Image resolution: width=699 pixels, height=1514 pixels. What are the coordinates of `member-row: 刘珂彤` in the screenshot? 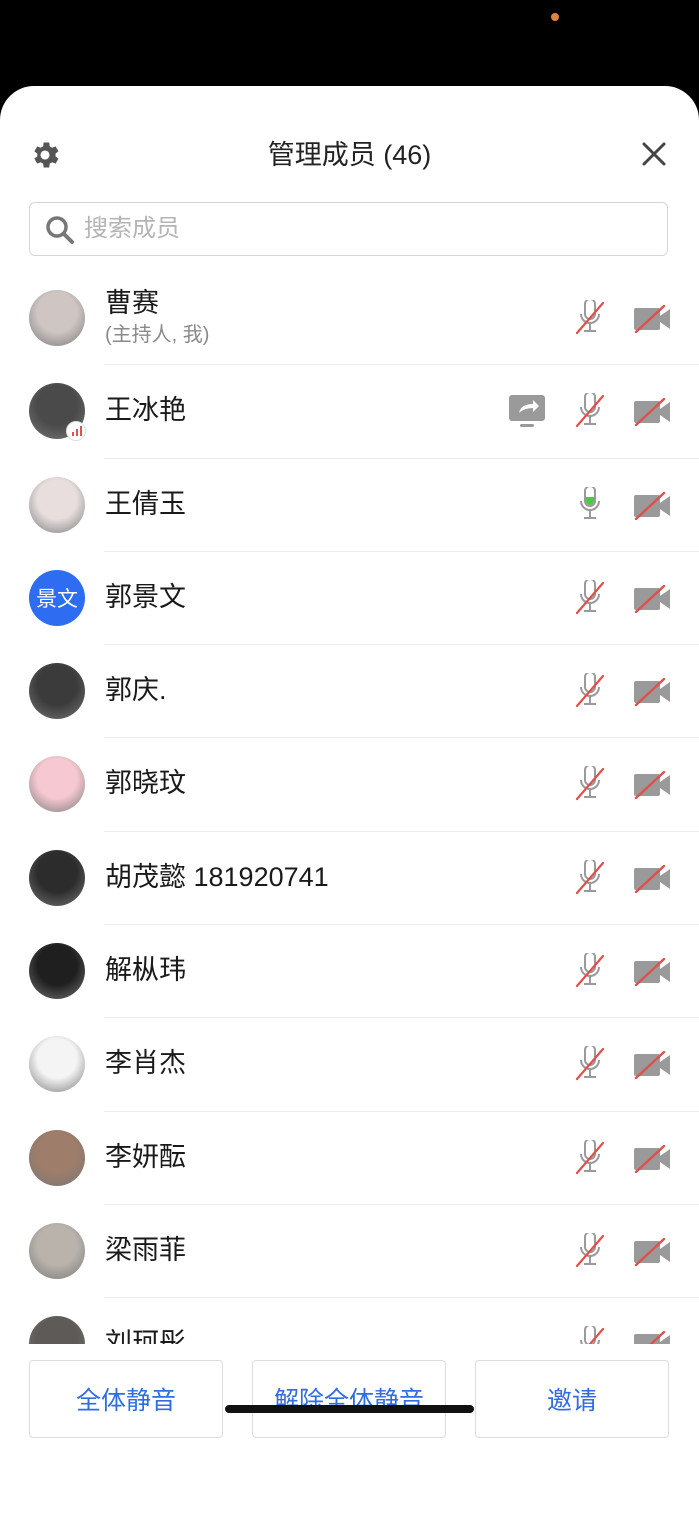 It's located at (349, 1321).